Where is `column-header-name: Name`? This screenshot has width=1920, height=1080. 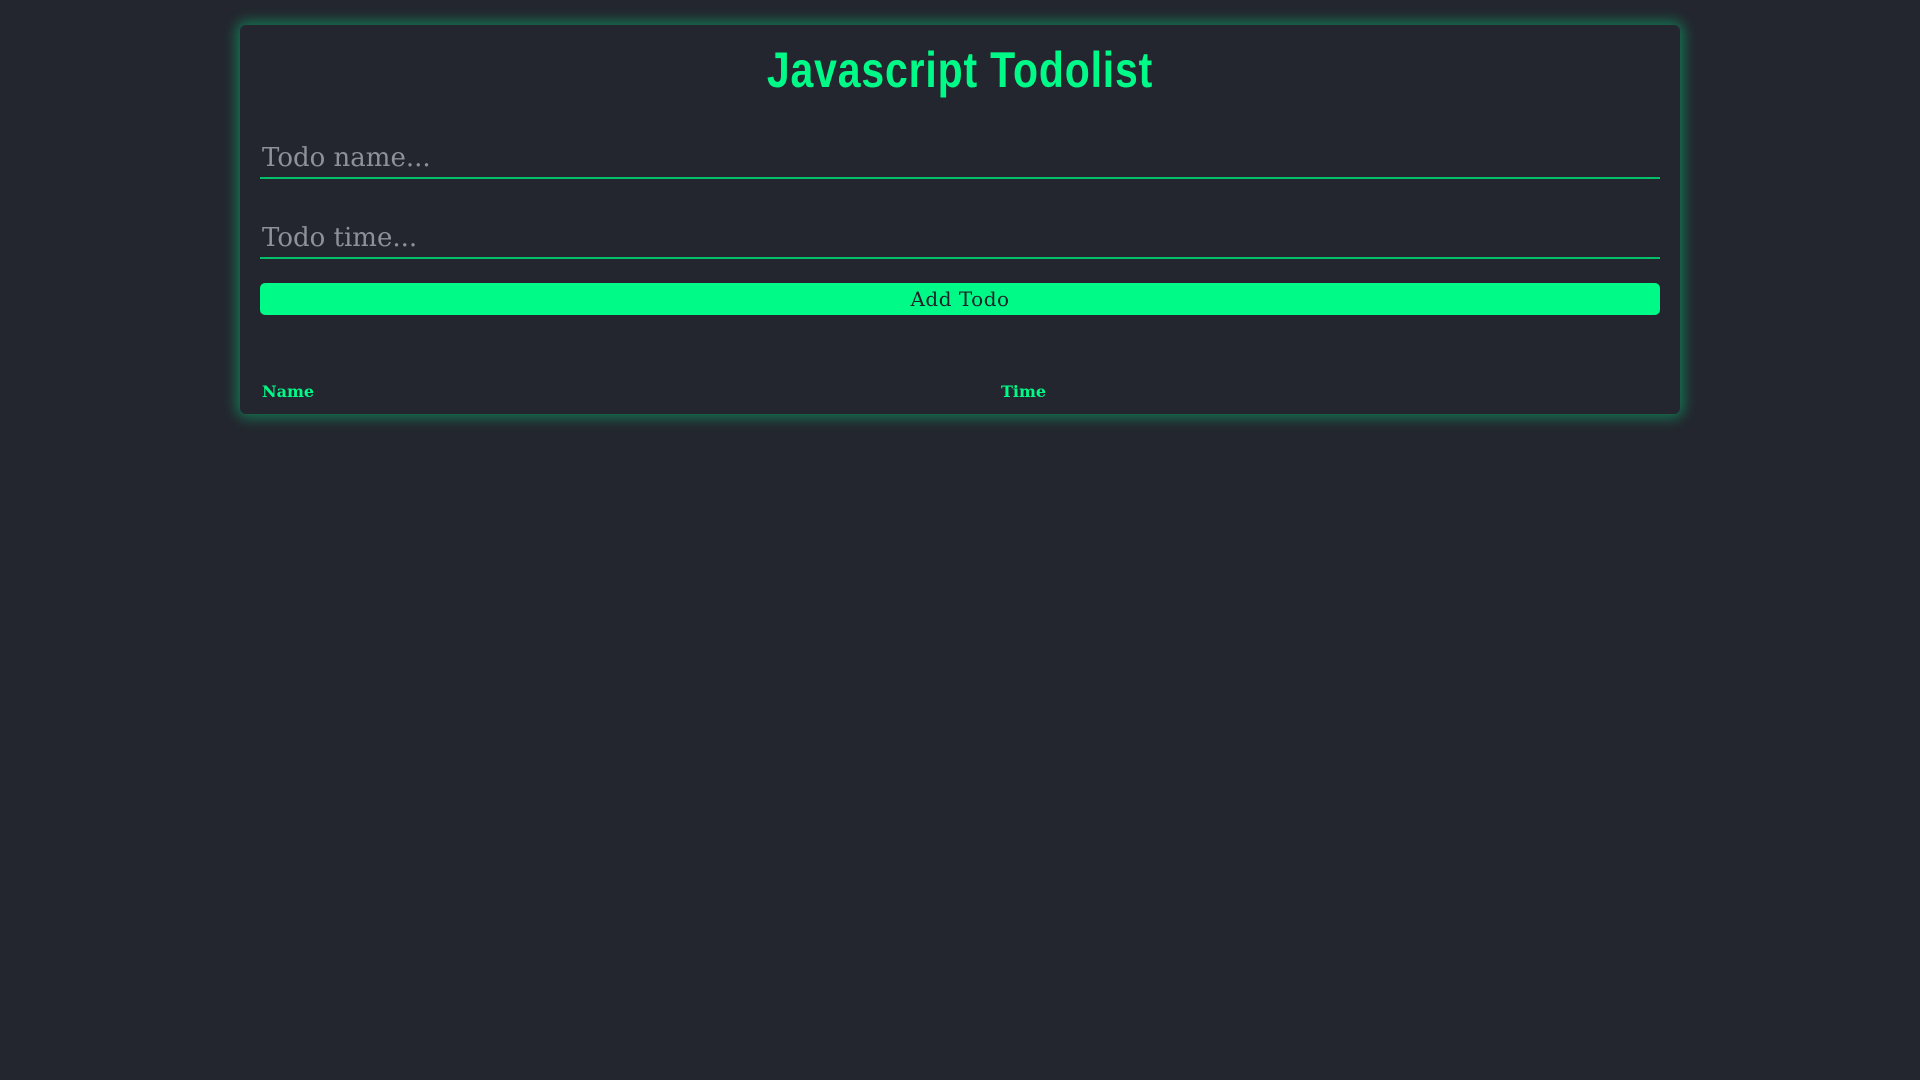
column-header-name: Name is located at coordinates (288, 391).